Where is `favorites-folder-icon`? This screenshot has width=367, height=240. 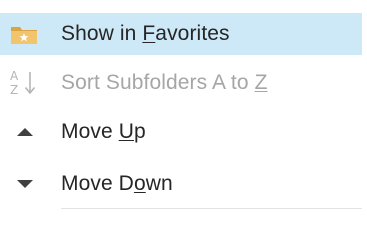
favorites-folder-icon is located at coordinates (25, 34).